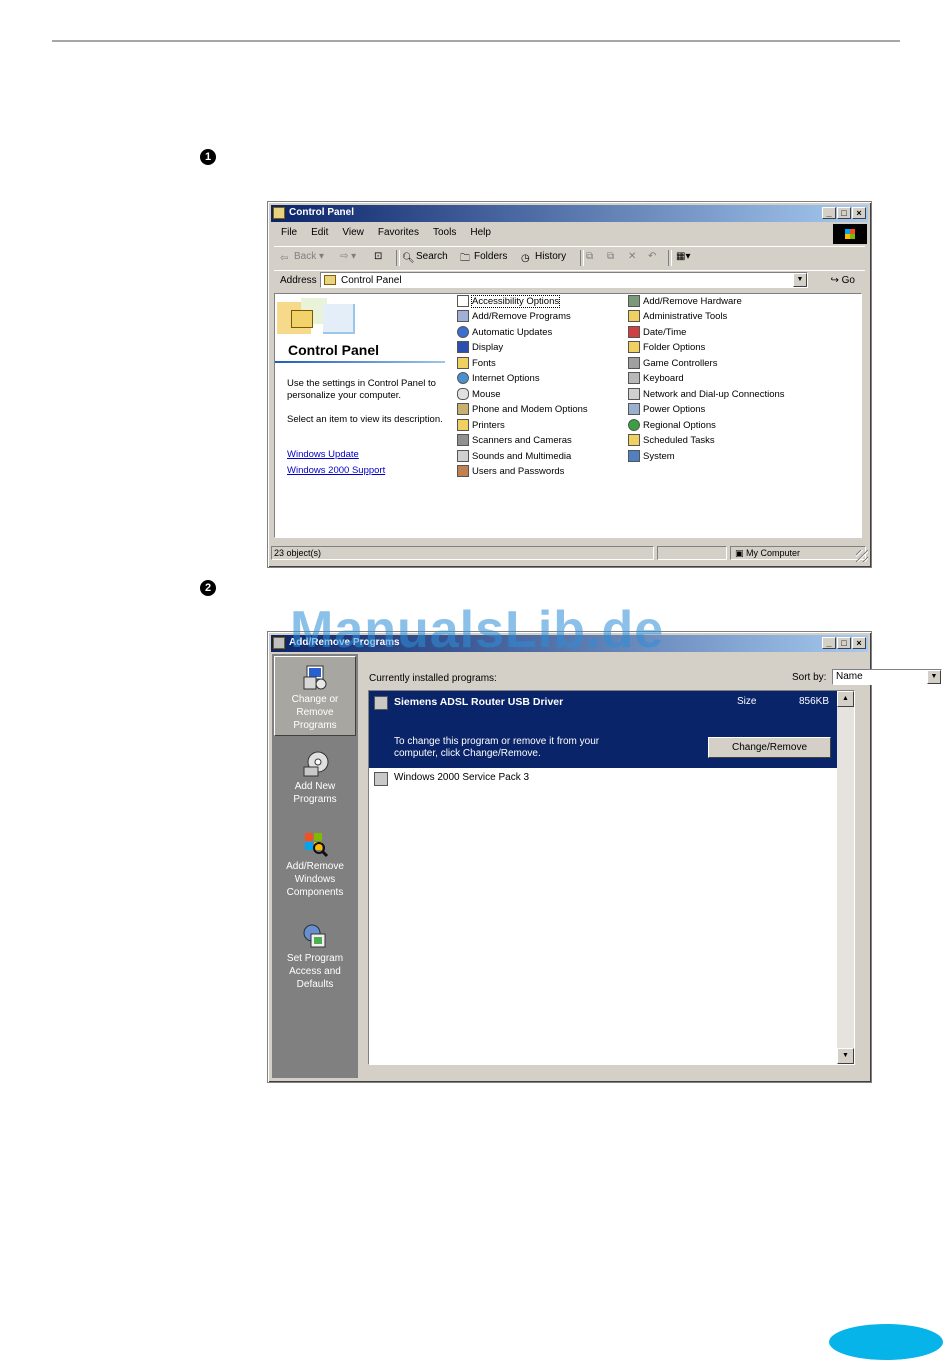 This screenshot has height=1370, width=950. I want to click on maximize-button: □, so click(844, 213).